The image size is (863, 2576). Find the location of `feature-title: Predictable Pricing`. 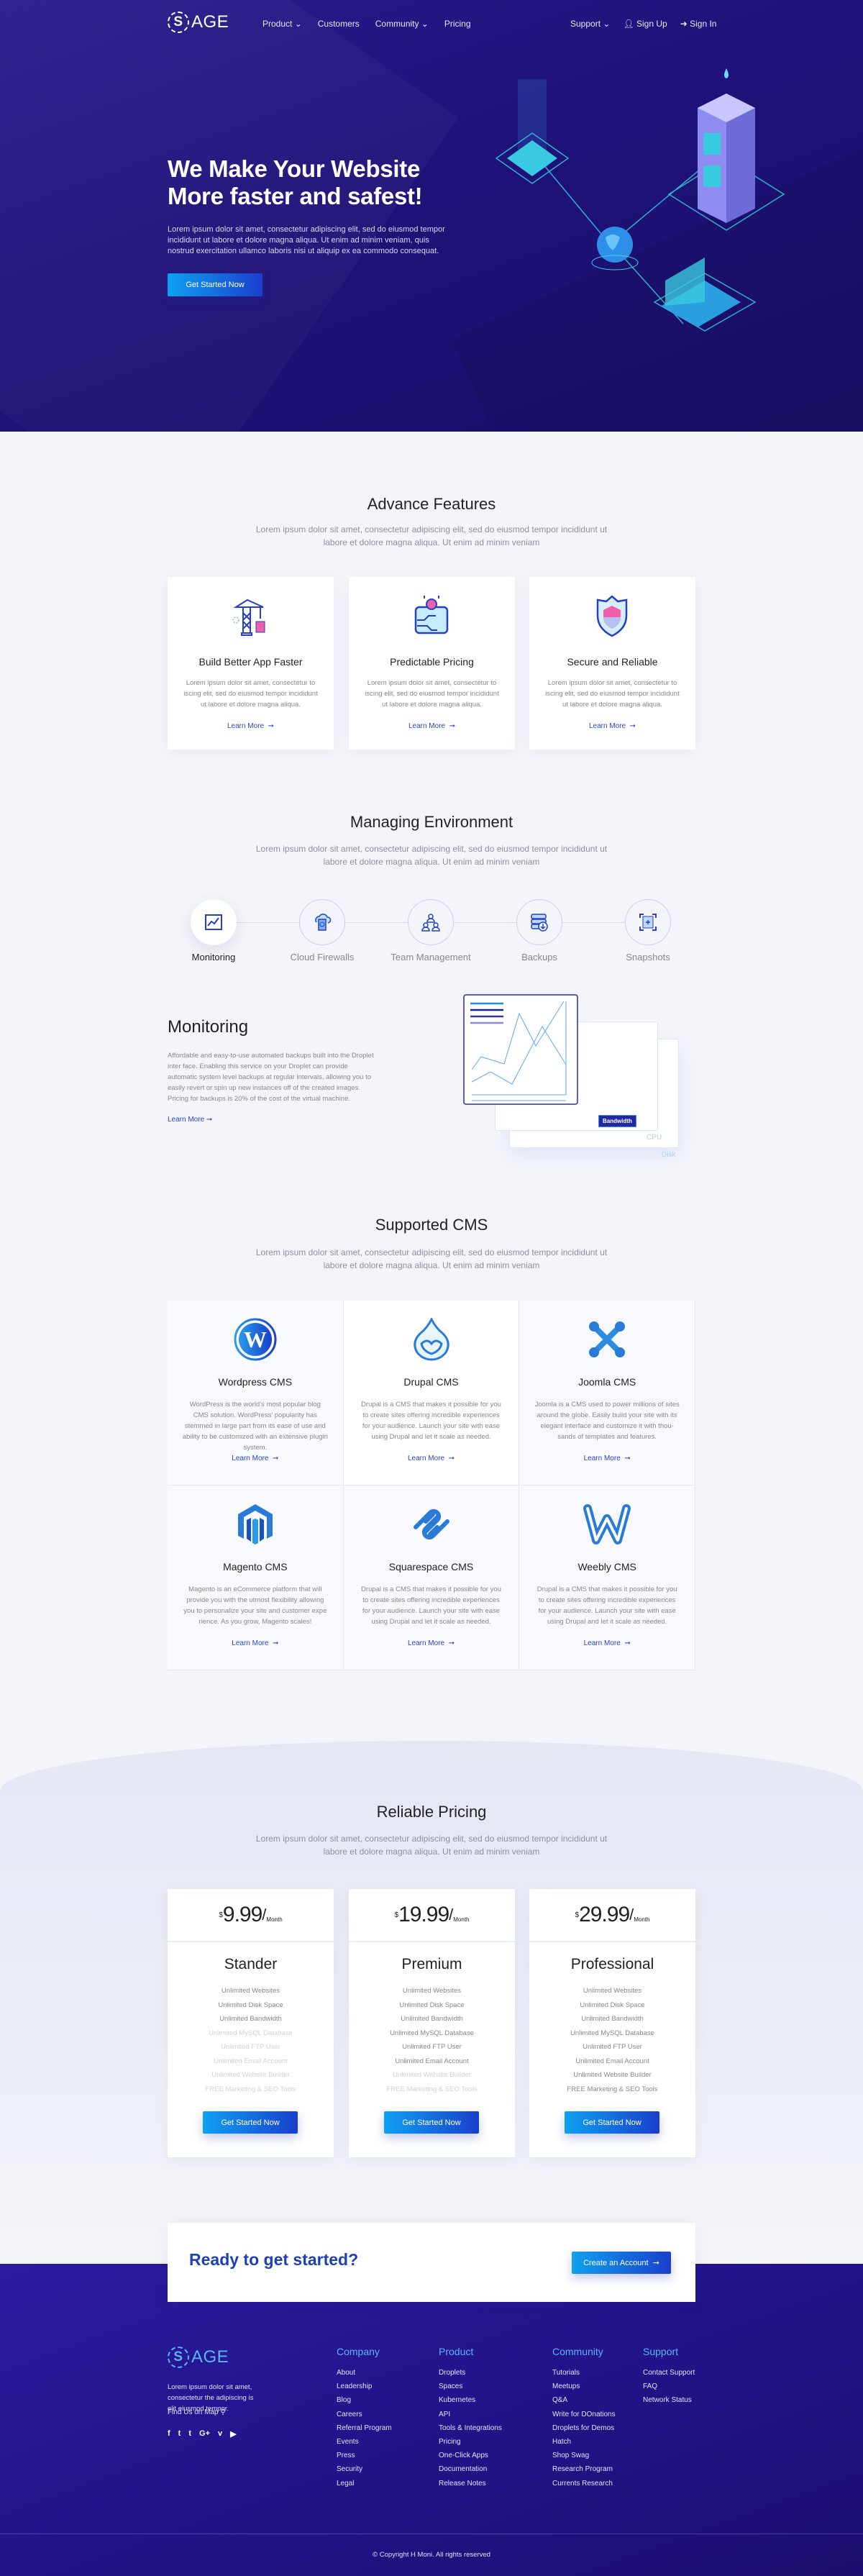

feature-title: Predictable Pricing is located at coordinates (432, 662).